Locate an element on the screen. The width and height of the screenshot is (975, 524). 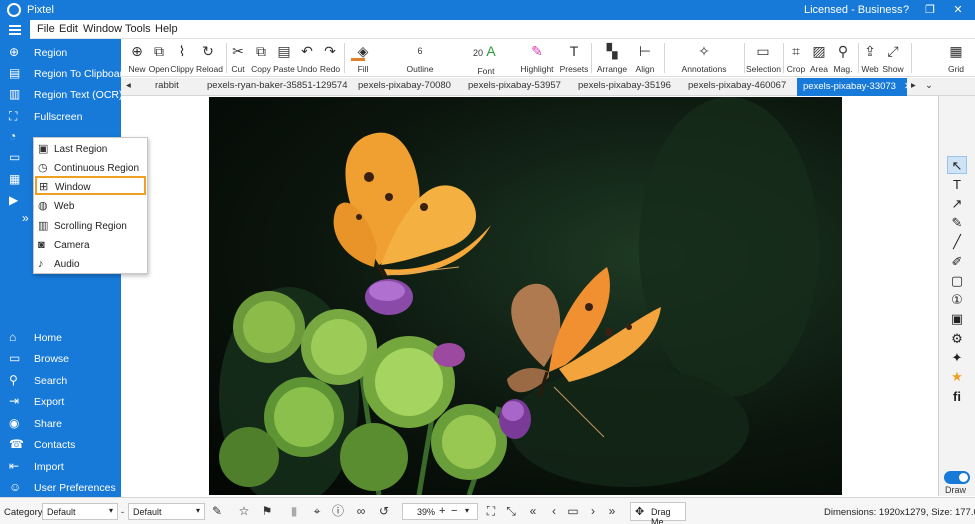
tab-pexels-pixabay-460067: pexels-pixabay-460067 is located at coordinates (737, 85).